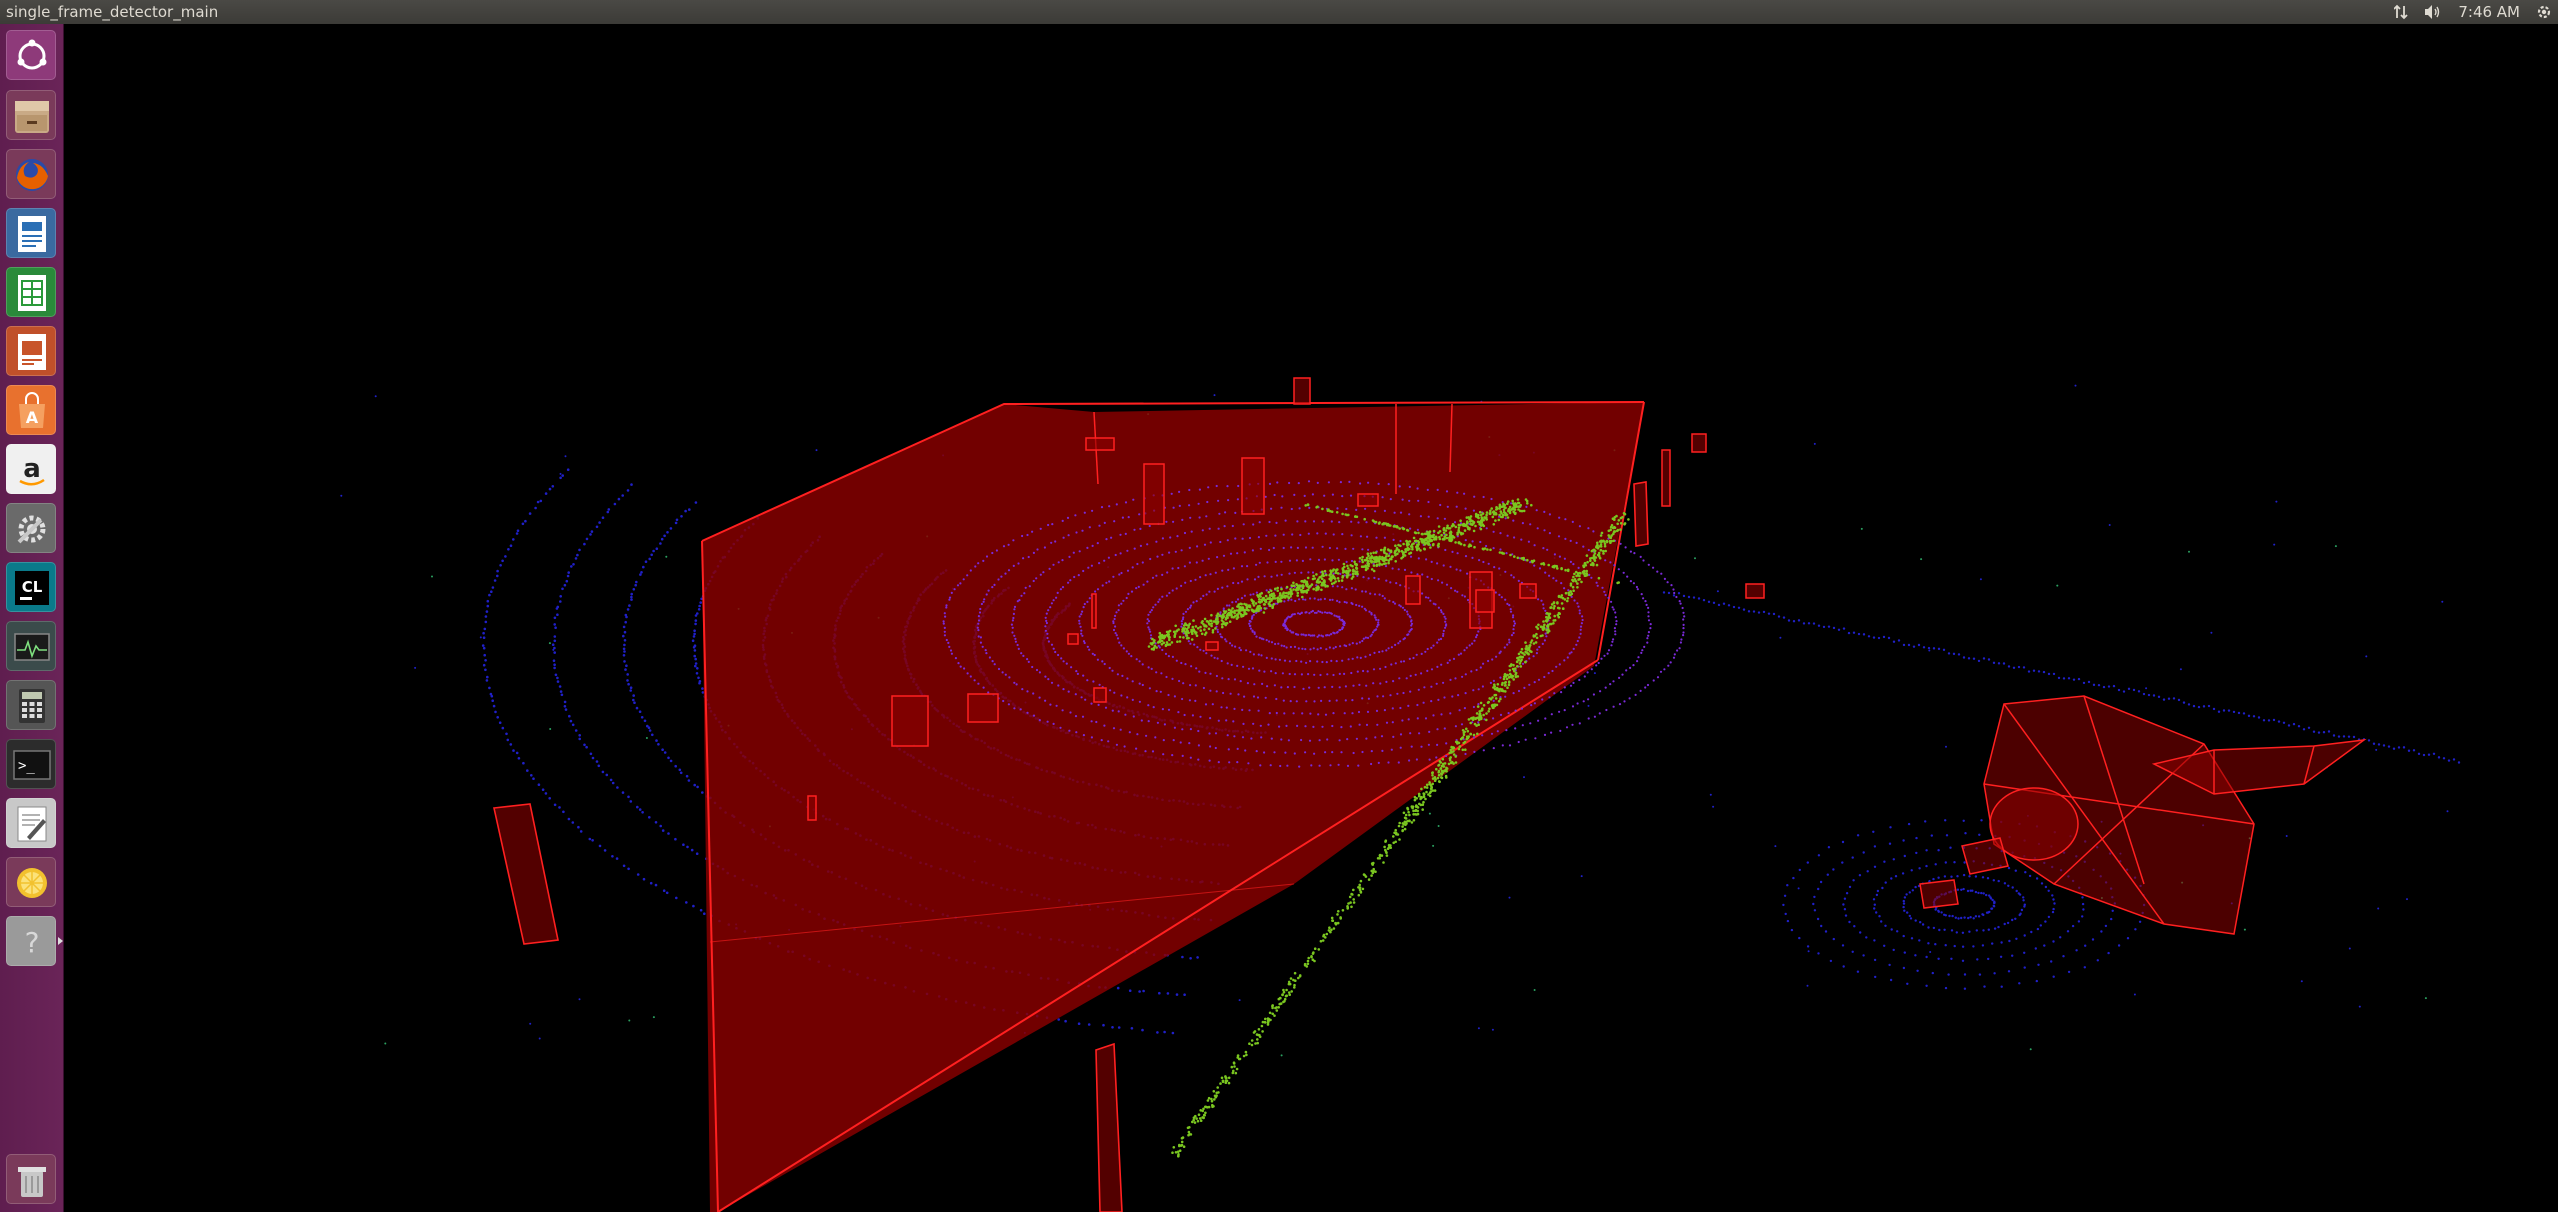 This screenshot has height=1212, width=2558. What do you see at coordinates (2433, 12) in the screenshot?
I see `volume-icon` at bounding box center [2433, 12].